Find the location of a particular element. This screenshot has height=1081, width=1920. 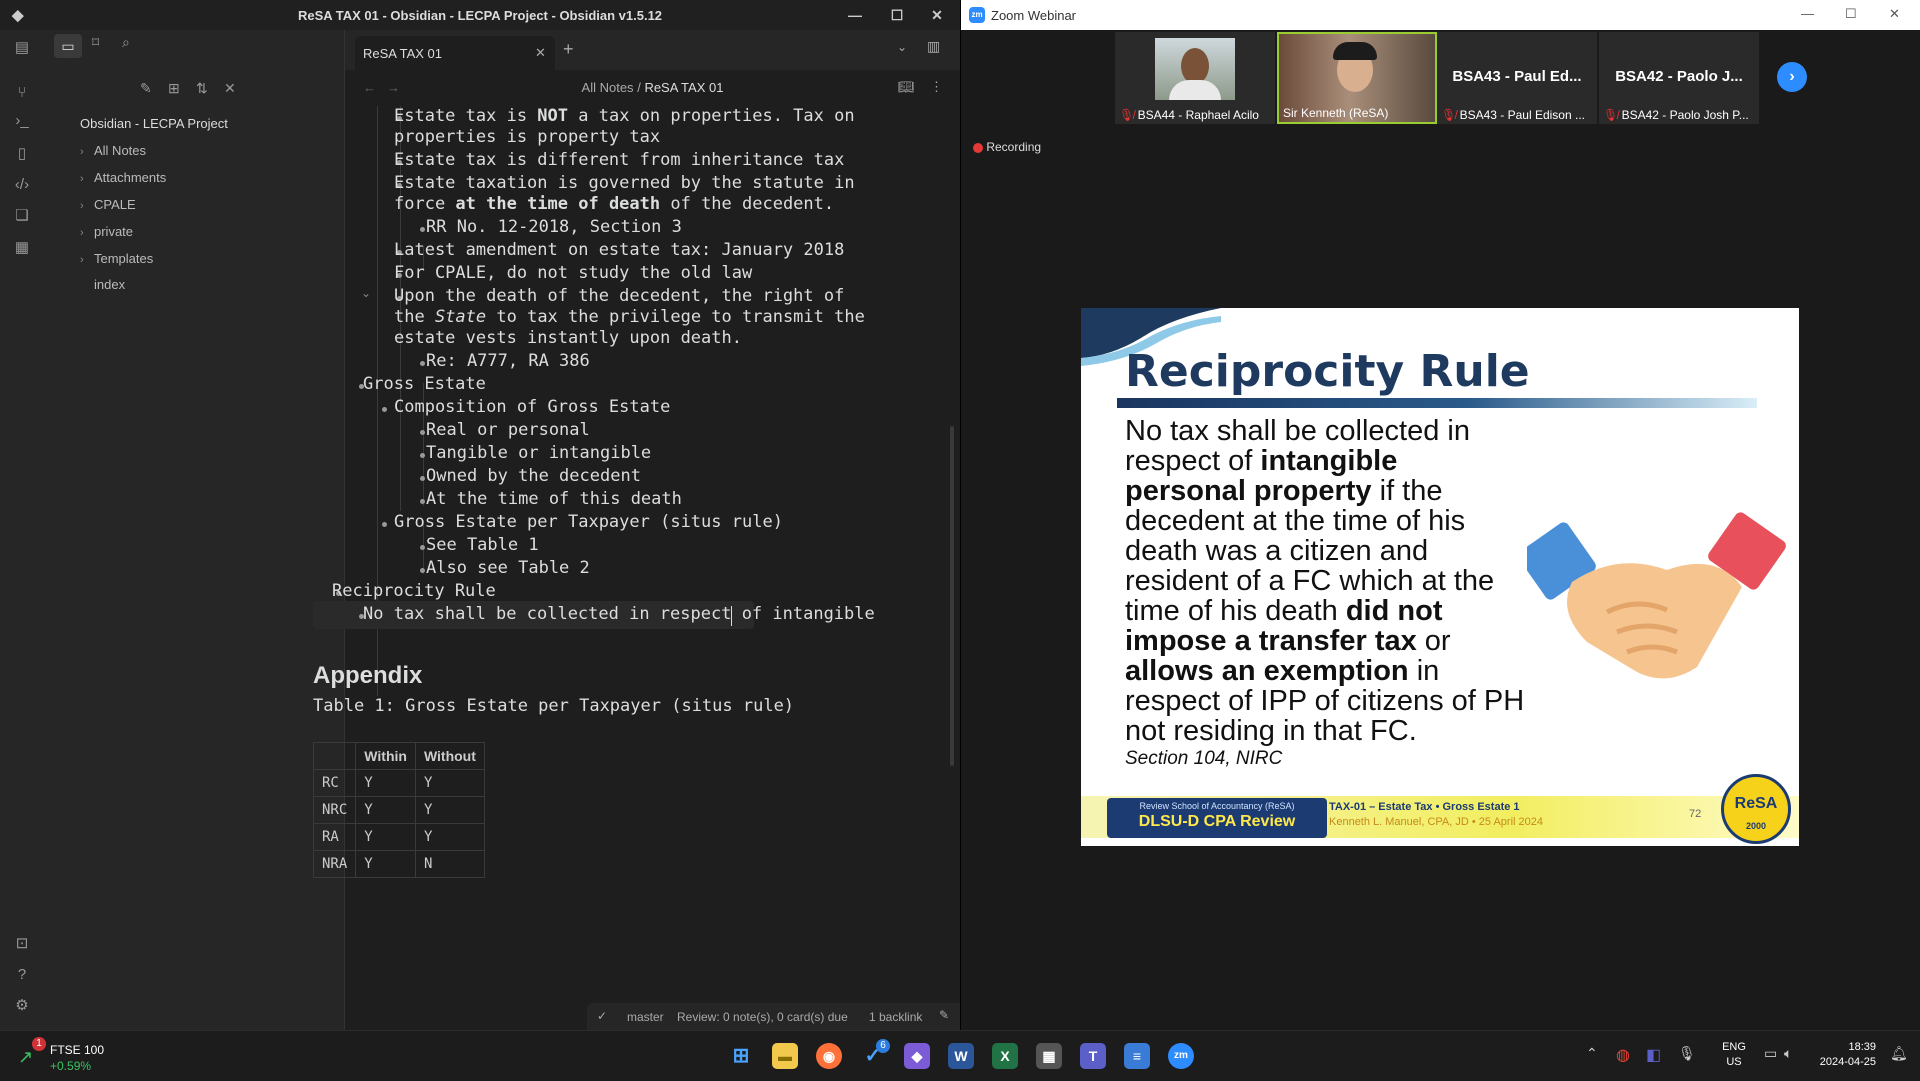

tab-strip: ReSA TAX 01 ✕ + ⌄ ▥ is located at coordinates (652, 50).